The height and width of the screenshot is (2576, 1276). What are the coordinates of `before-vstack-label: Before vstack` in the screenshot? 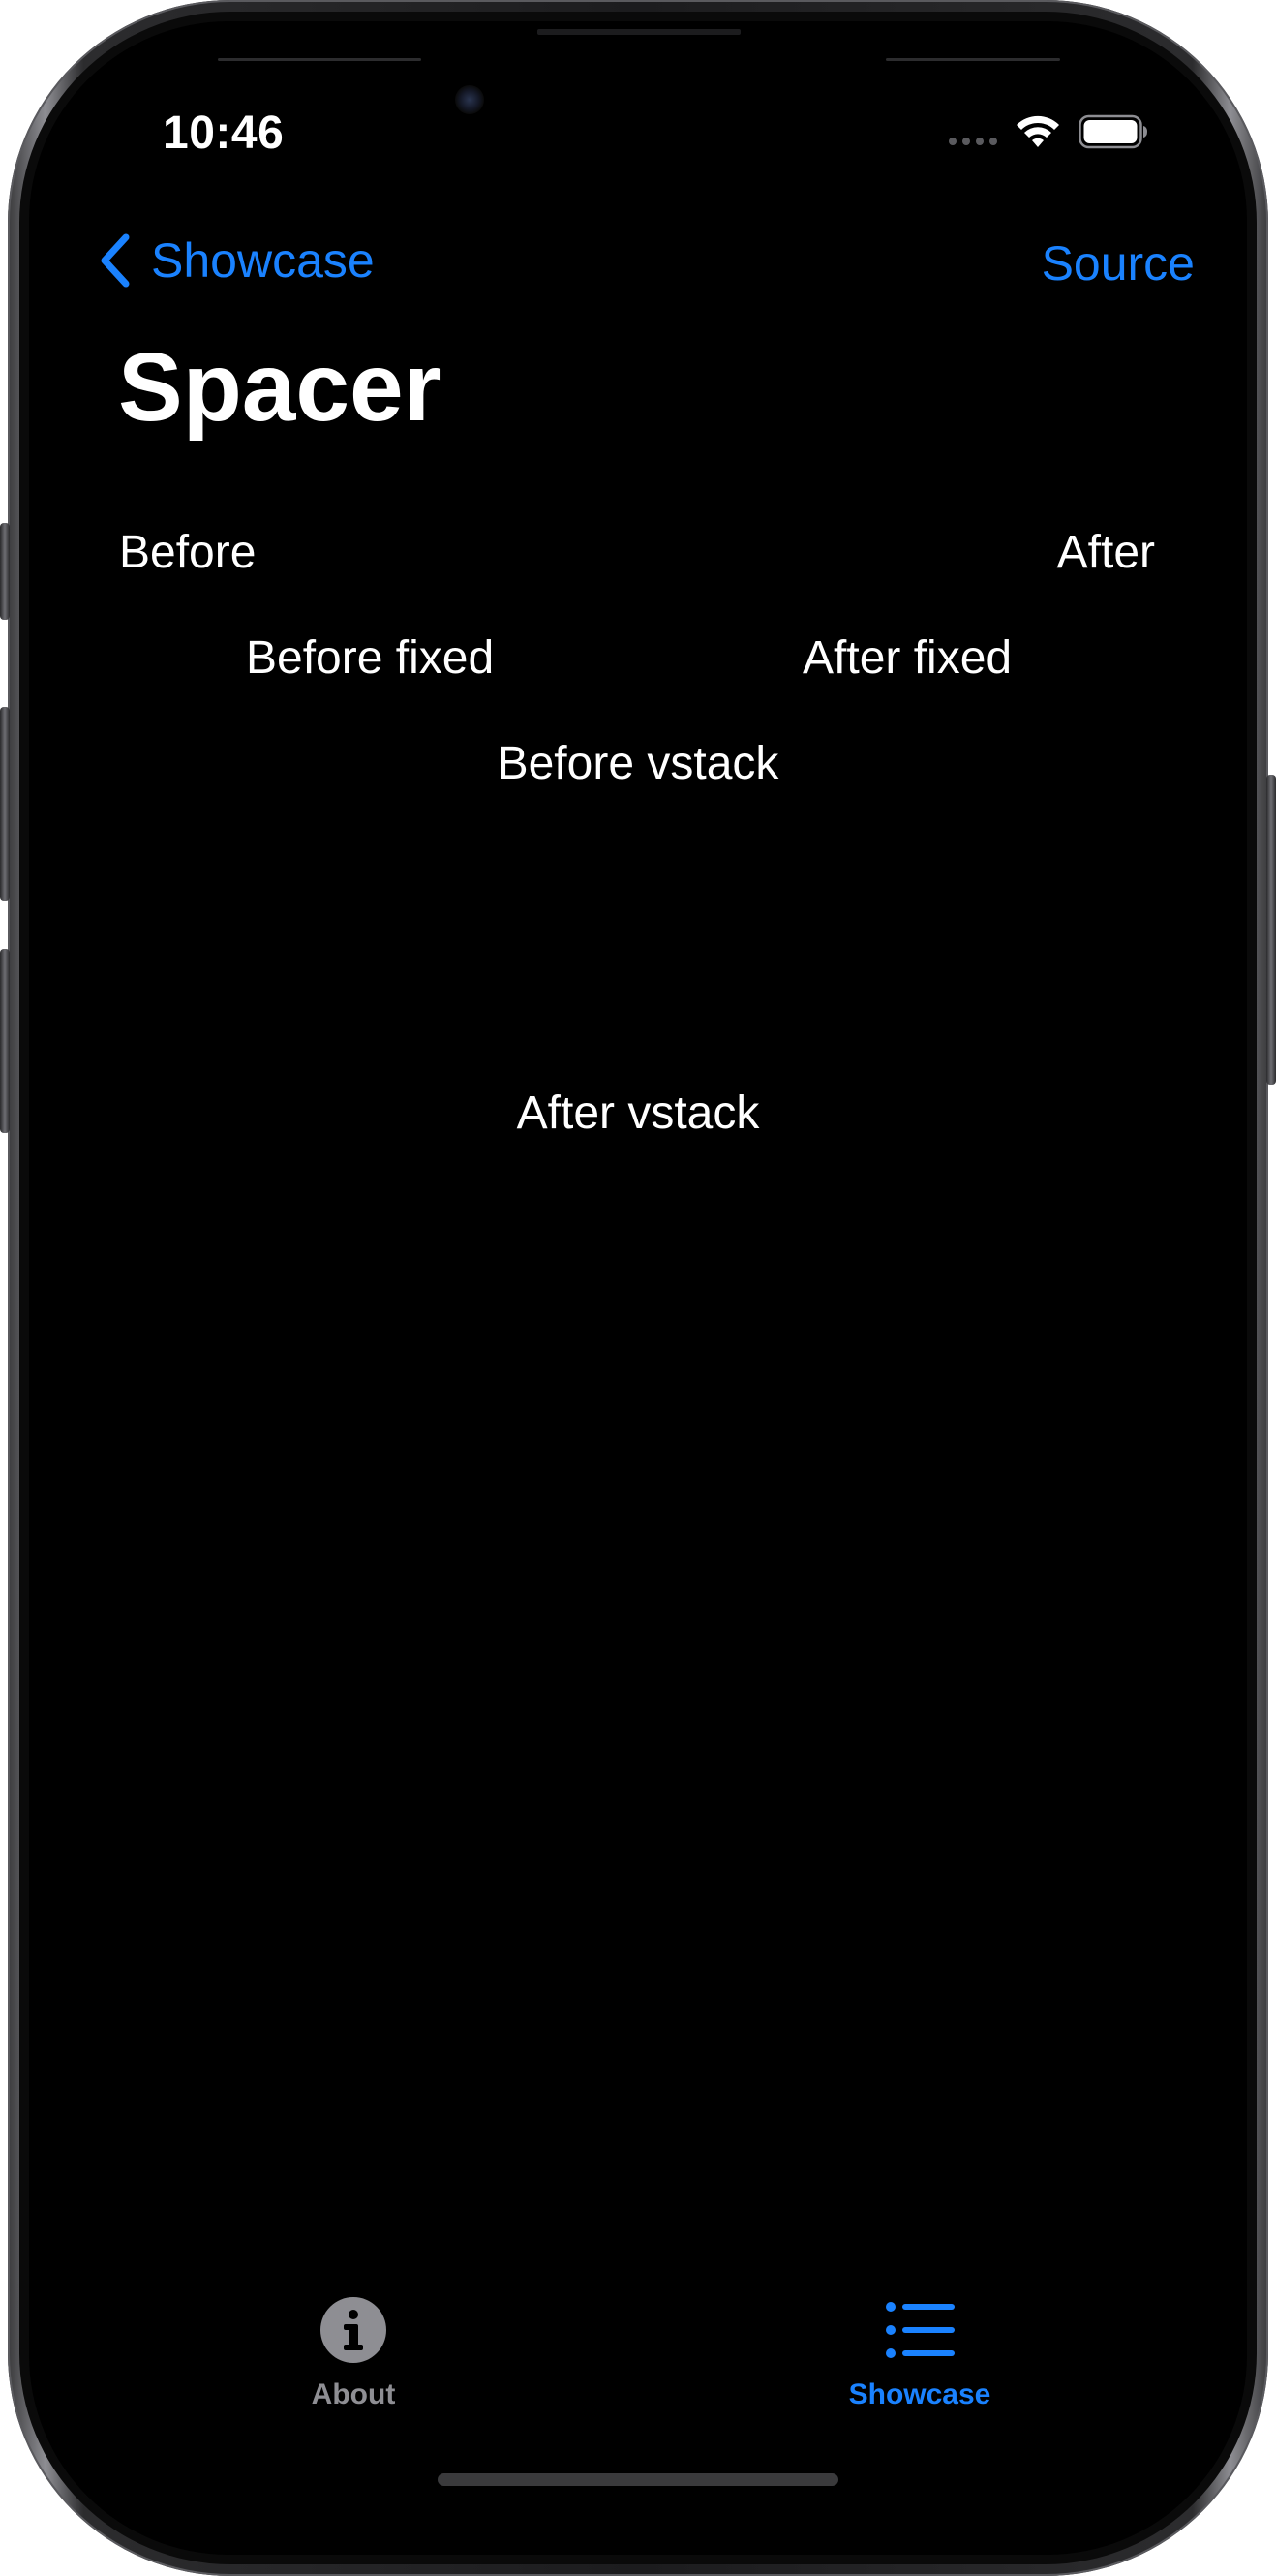 It's located at (638, 763).